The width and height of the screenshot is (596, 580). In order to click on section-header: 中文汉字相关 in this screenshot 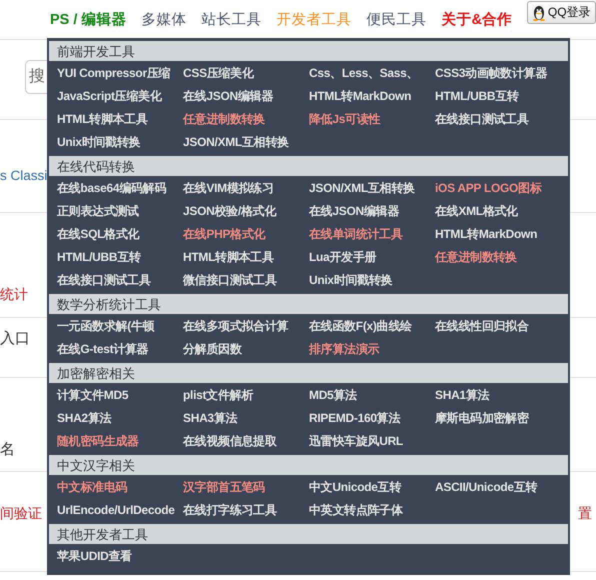, I will do `click(308, 465)`.